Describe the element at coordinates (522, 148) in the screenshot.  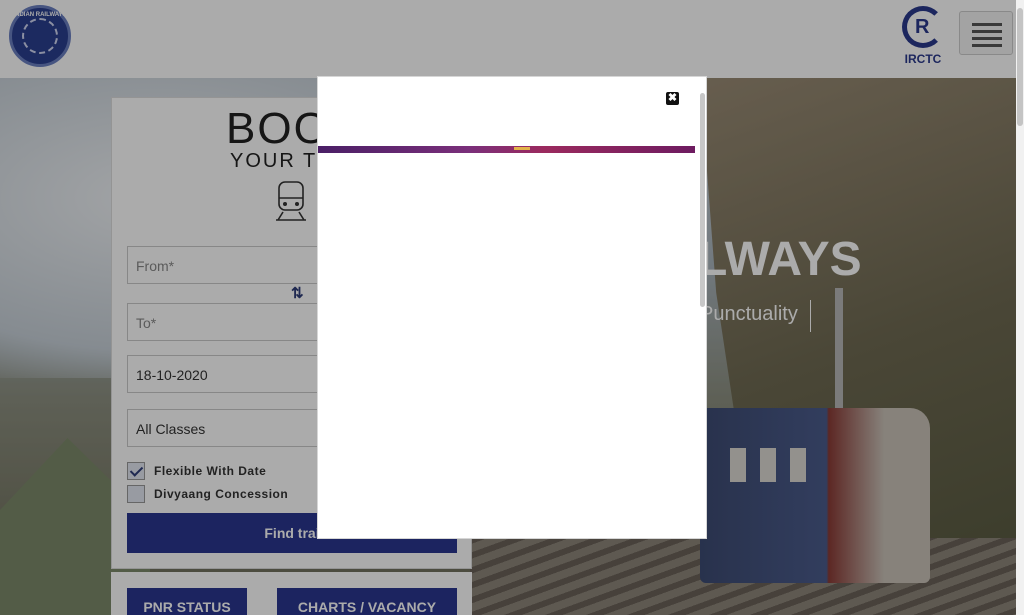
I see `banner-decoration` at that location.